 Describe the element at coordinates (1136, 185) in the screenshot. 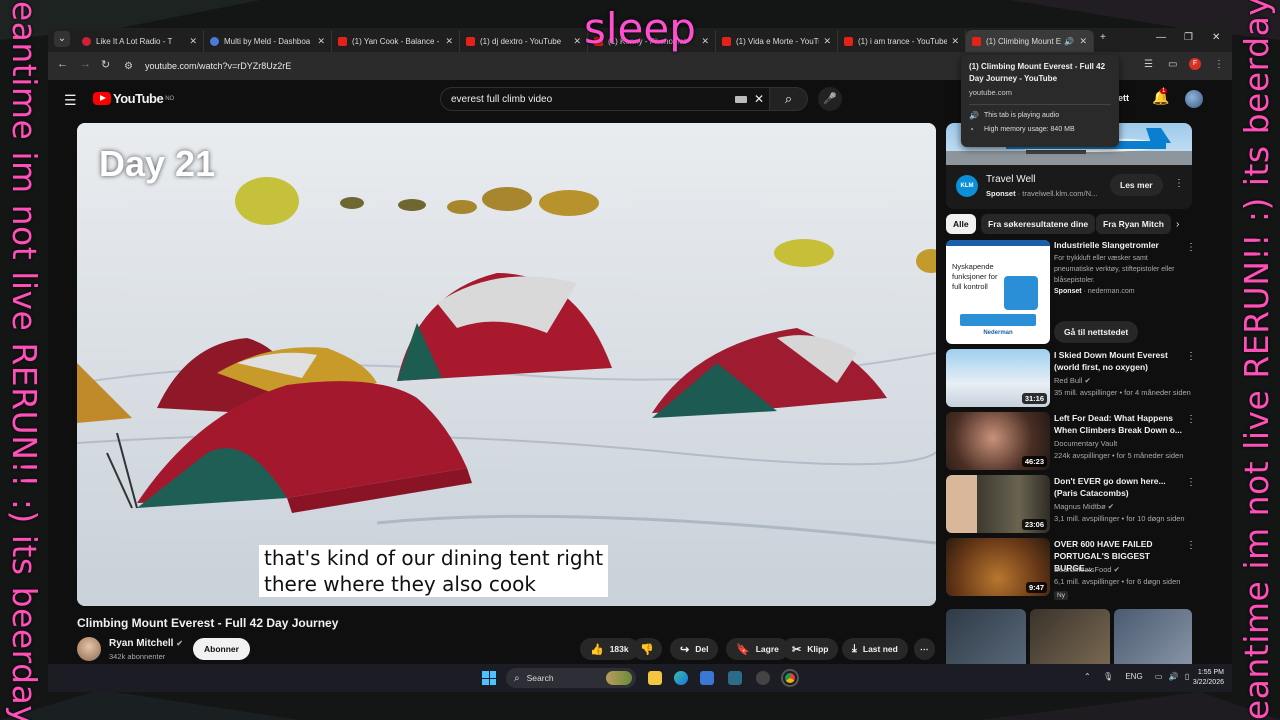

I see `learn-more-button: Les mer` at that location.